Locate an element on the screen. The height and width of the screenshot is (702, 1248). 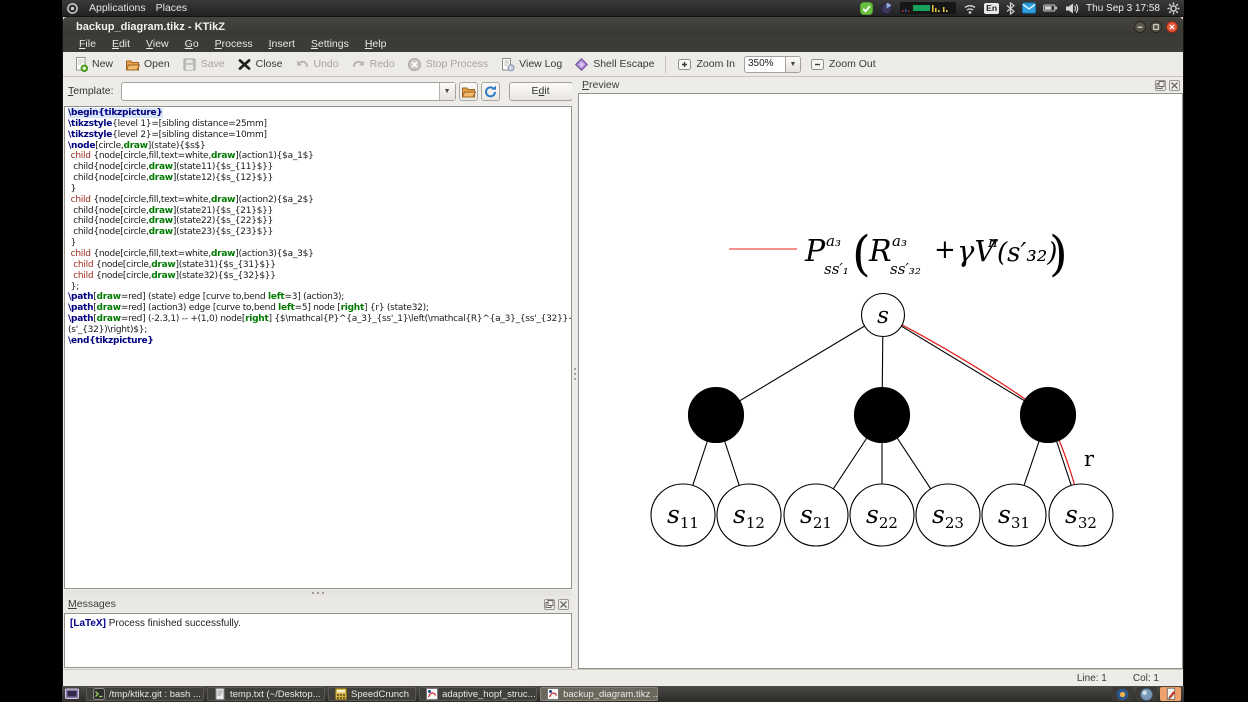
titlebar: backup_diagram.tikz - KTikZ is located at coordinates (623, 26).